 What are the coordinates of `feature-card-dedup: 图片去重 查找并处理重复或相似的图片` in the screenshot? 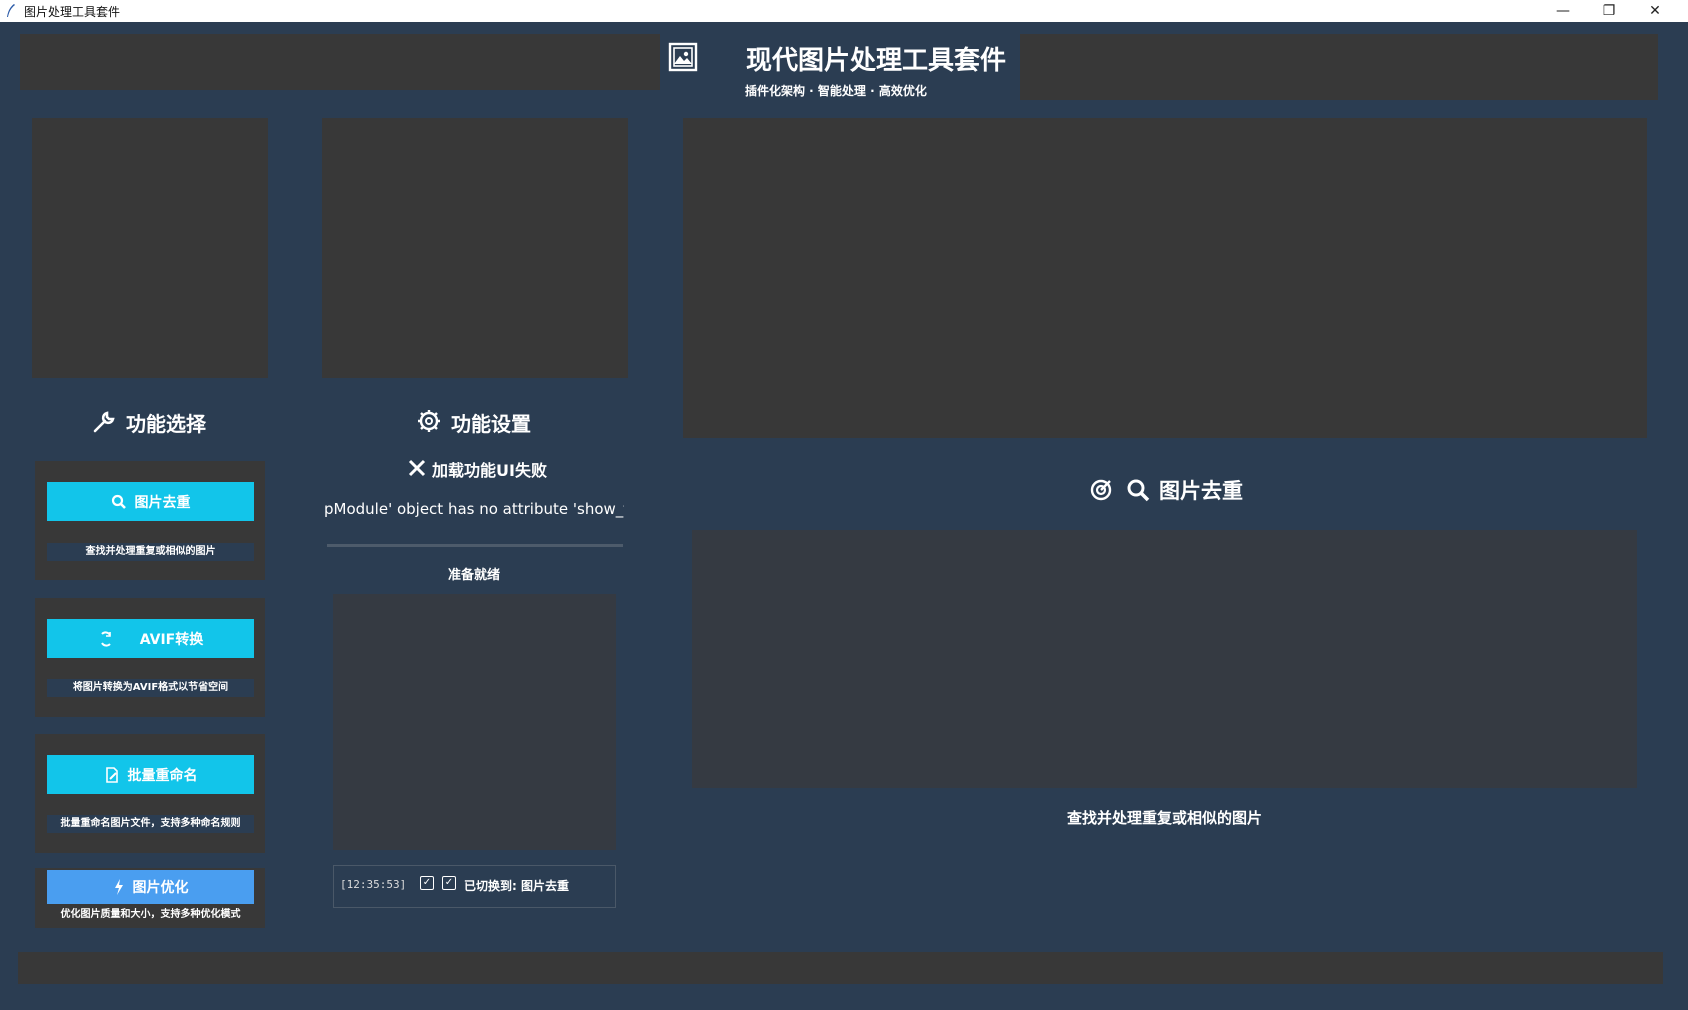 It's located at (150, 520).